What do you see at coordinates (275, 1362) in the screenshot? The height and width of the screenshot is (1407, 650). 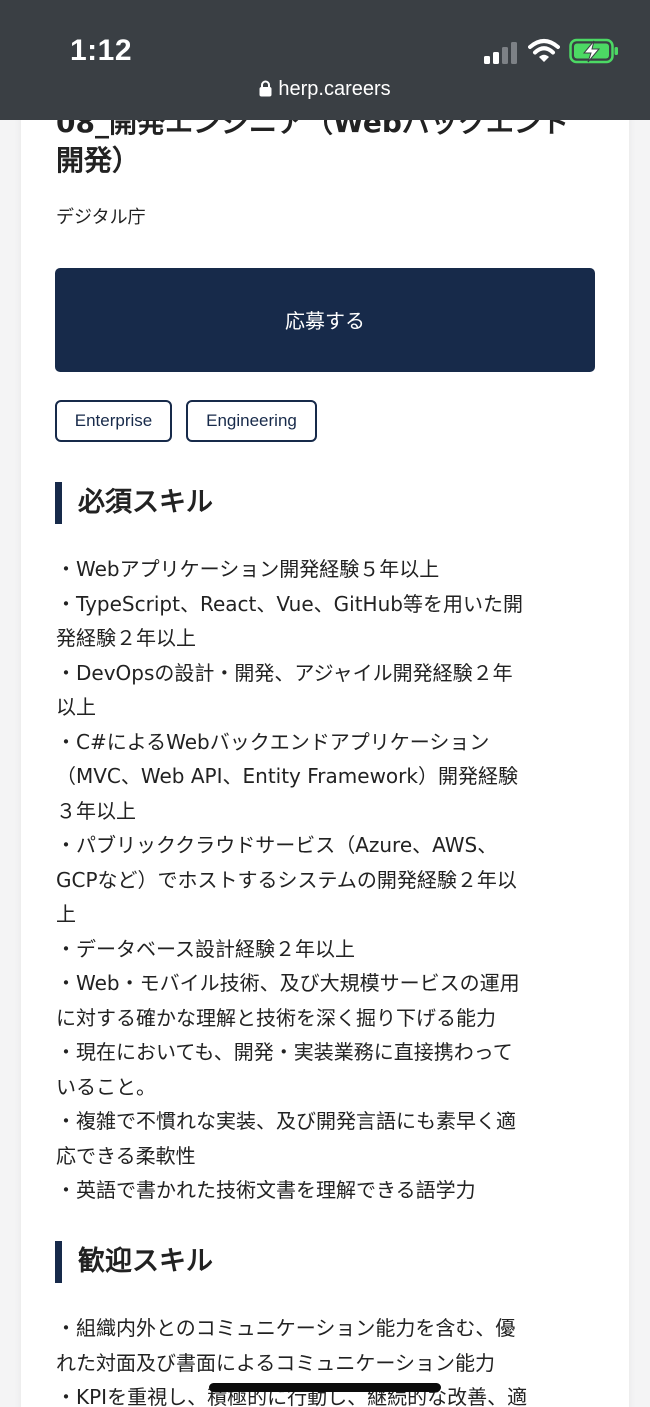 I see `skill-line: れた対面及び書面によるコミュニケーション能力` at bounding box center [275, 1362].